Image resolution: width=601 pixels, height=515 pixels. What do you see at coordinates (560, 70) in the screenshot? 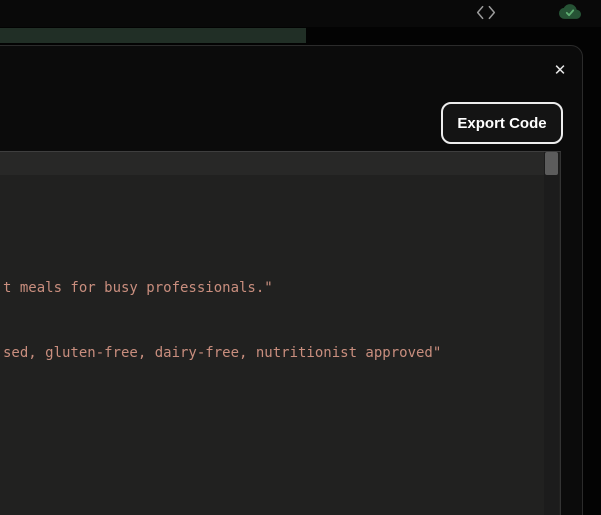
I see `close-icon: ✕` at bounding box center [560, 70].